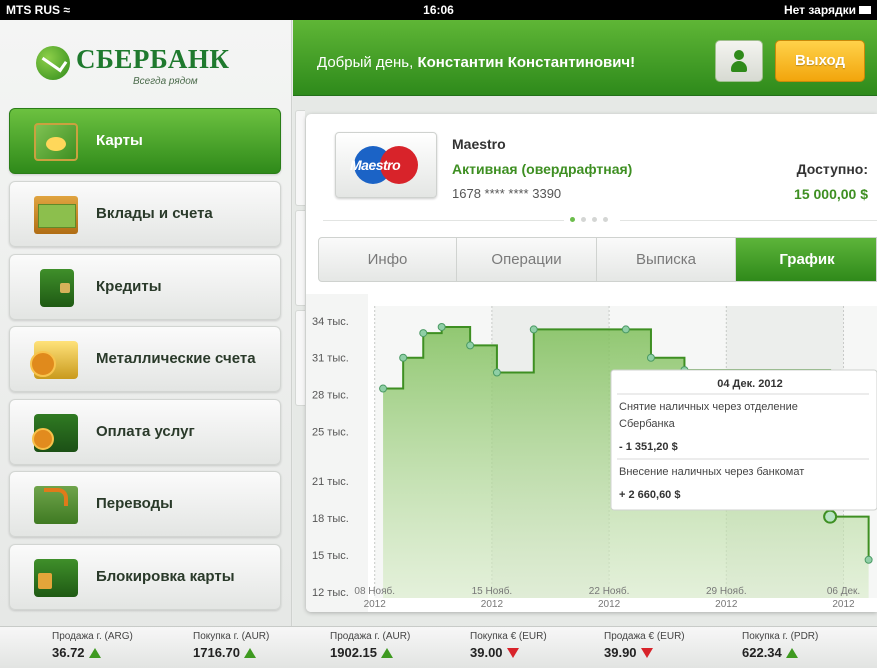  I want to click on sidebar-item-label: Кредиты, so click(129, 286).